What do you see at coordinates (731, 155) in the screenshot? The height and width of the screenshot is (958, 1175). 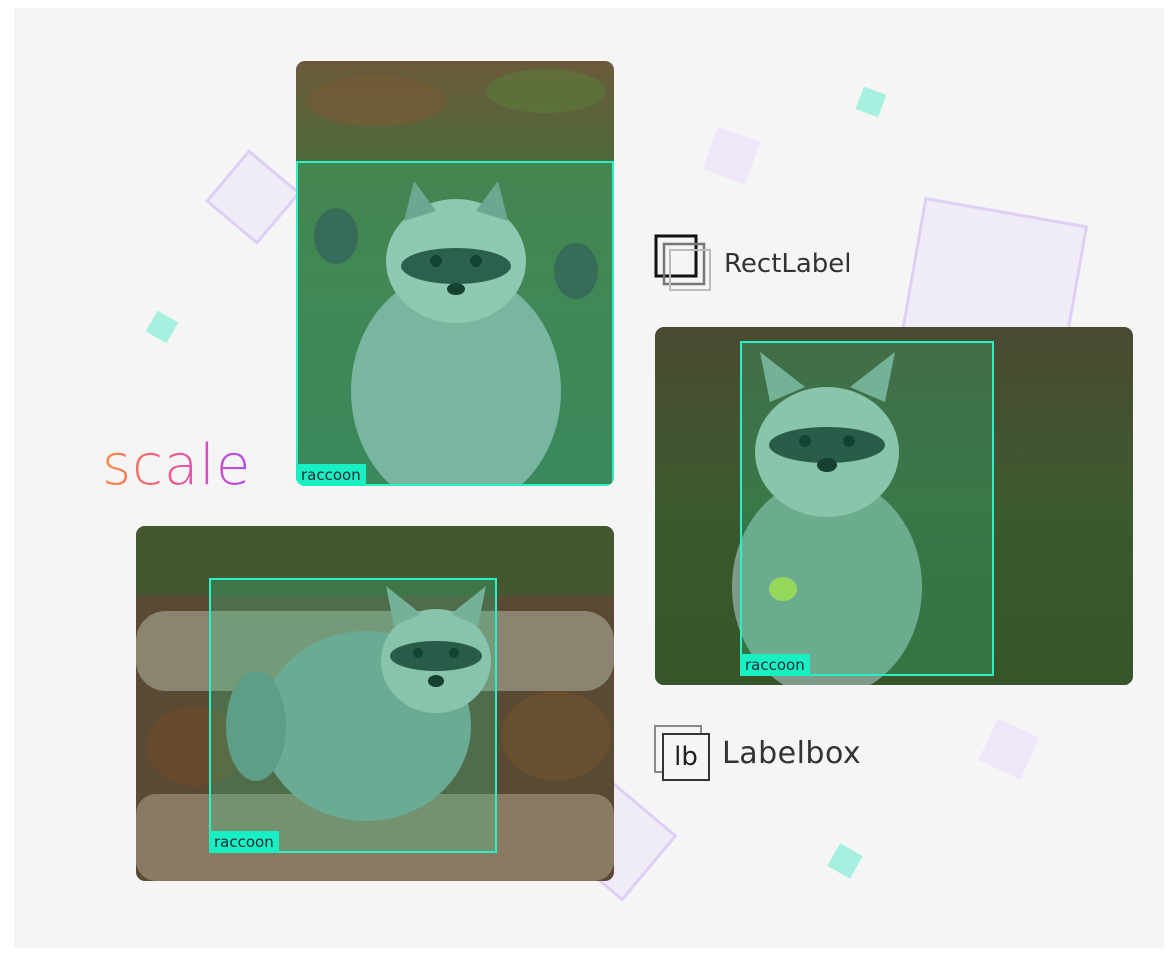 I see `decor-square-top` at bounding box center [731, 155].